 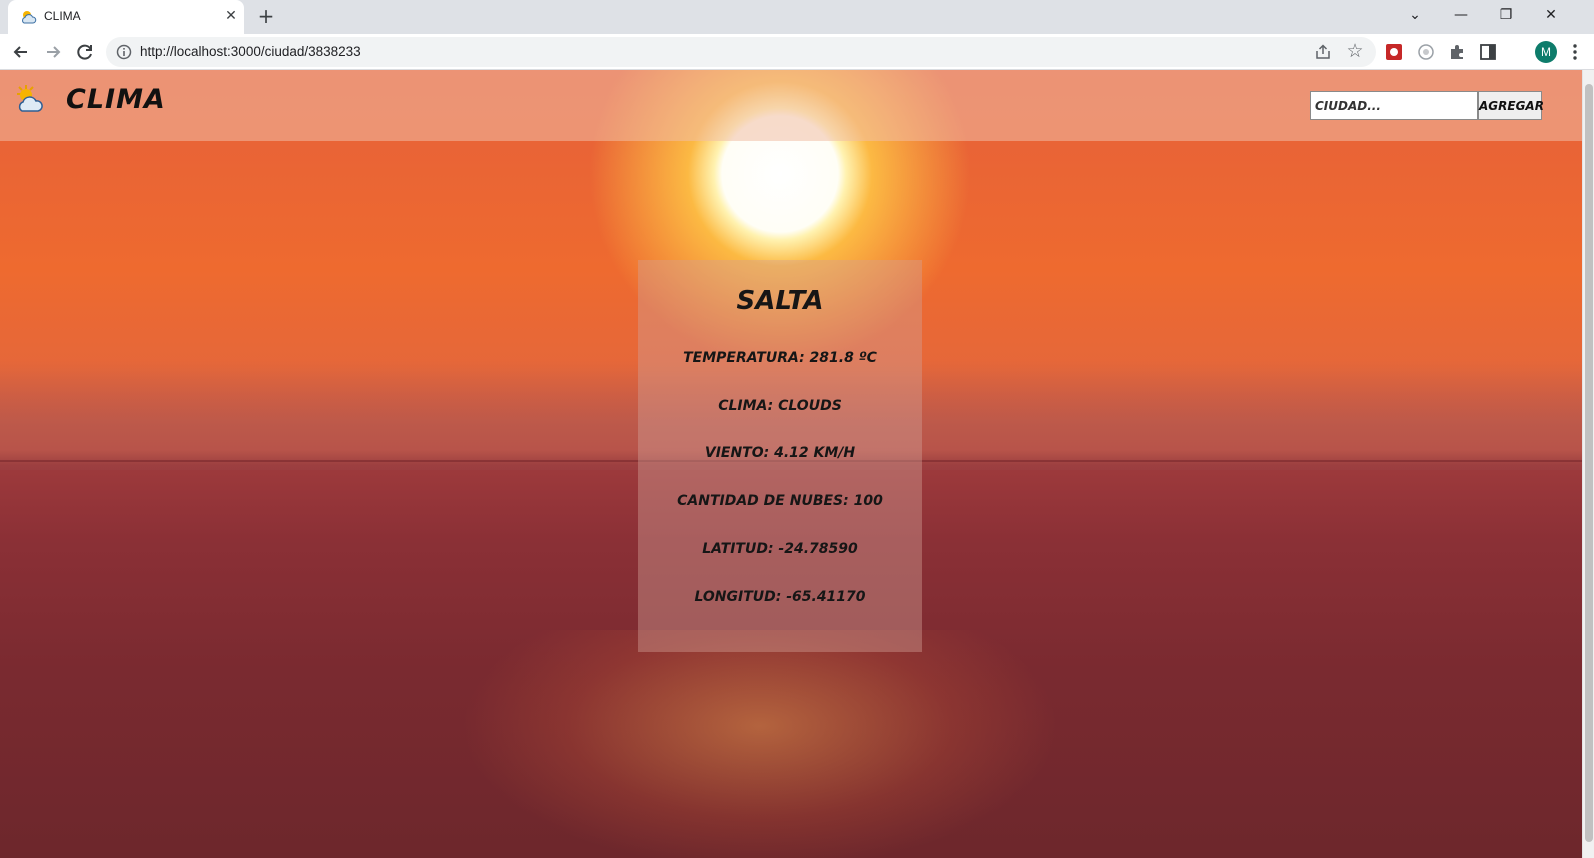 I want to click on city-name: SALTA, so click(x=780, y=301).